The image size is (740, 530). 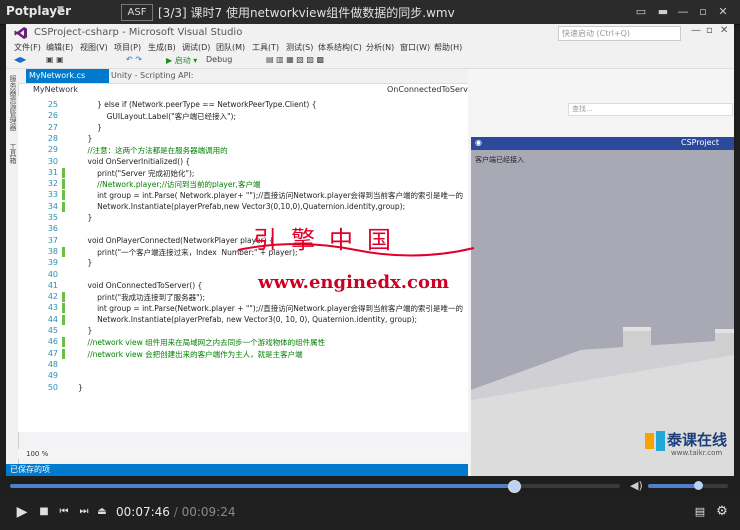 What do you see at coordinates (262, 486) in the screenshot?
I see `seek-progress` at bounding box center [262, 486].